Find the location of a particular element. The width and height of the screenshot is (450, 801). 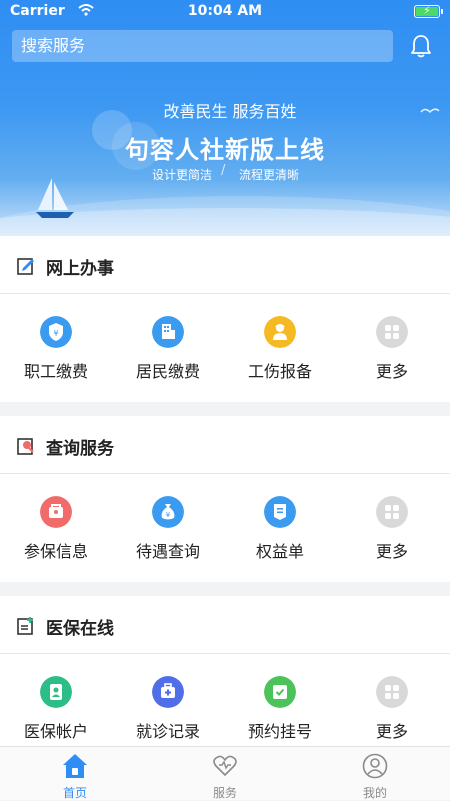

service-item-benefit-query: ¥ 待遇查询 is located at coordinates (168, 528).